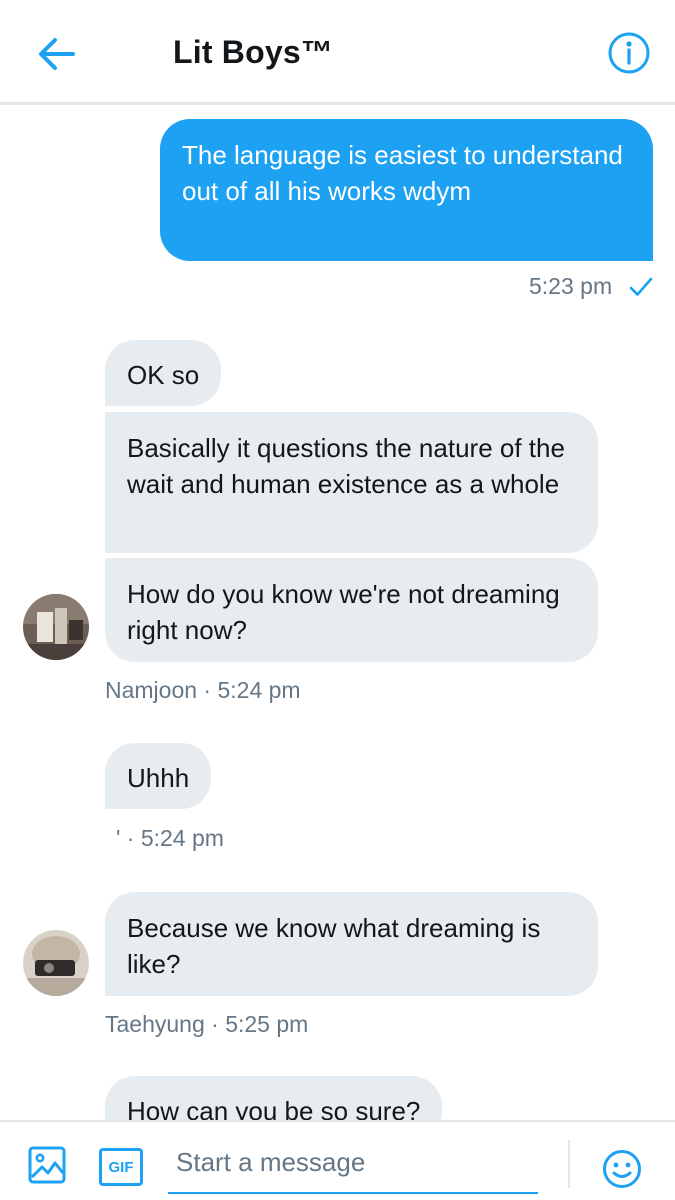 This screenshot has height=1200, width=675. Describe the element at coordinates (170, 838) in the screenshot. I see `message-sender-timestamp: ' · 5:24 pm` at that location.